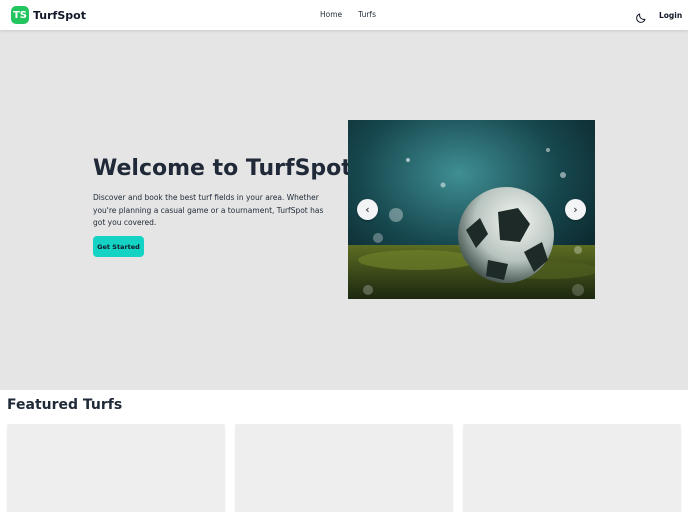 This screenshot has width=688, height=512. Describe the element at coordinates (118, 246) in the screenshot. I see `get-started-button: Get Started` at that location.